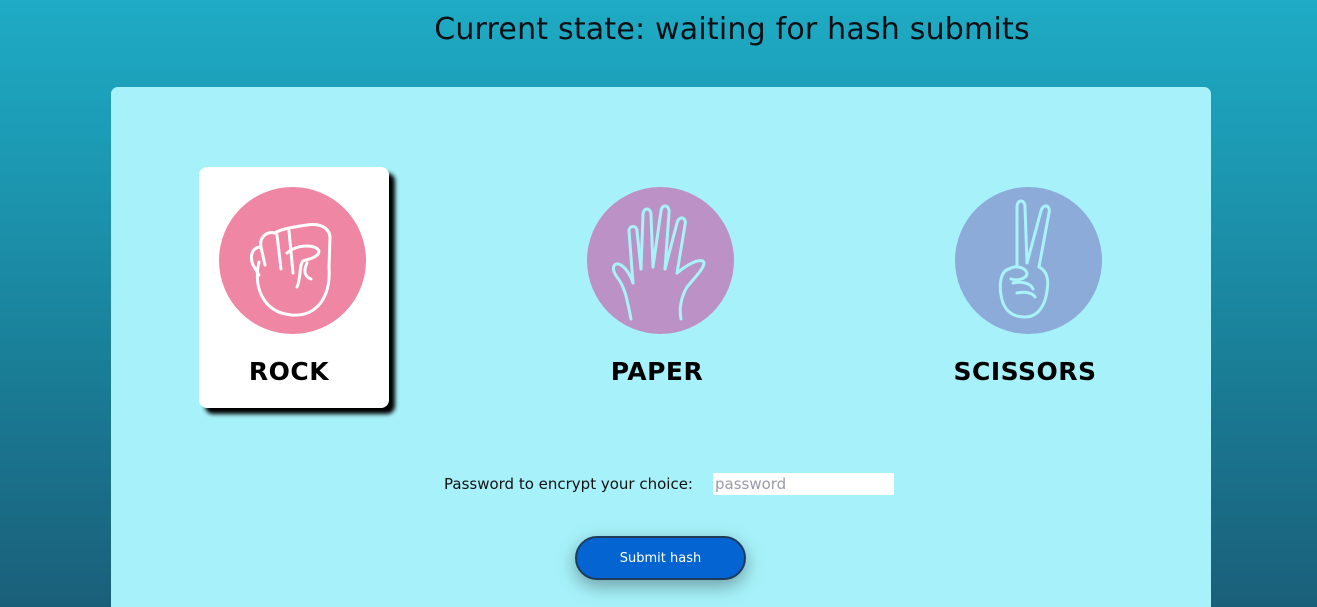  What do you see at coordinates (1024, 259) in the screenshot?
I see `peace-sign-icon` at bounding box center [1024, 259].